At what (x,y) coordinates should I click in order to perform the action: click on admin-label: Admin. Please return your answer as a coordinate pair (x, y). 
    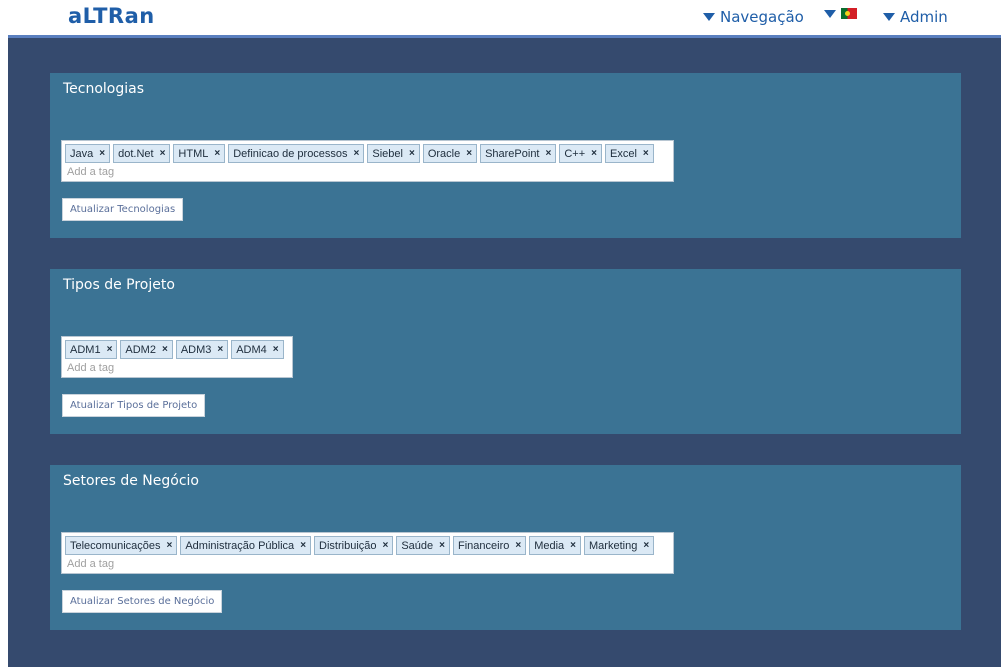
    Looking at the image, I should click on (924, 17).